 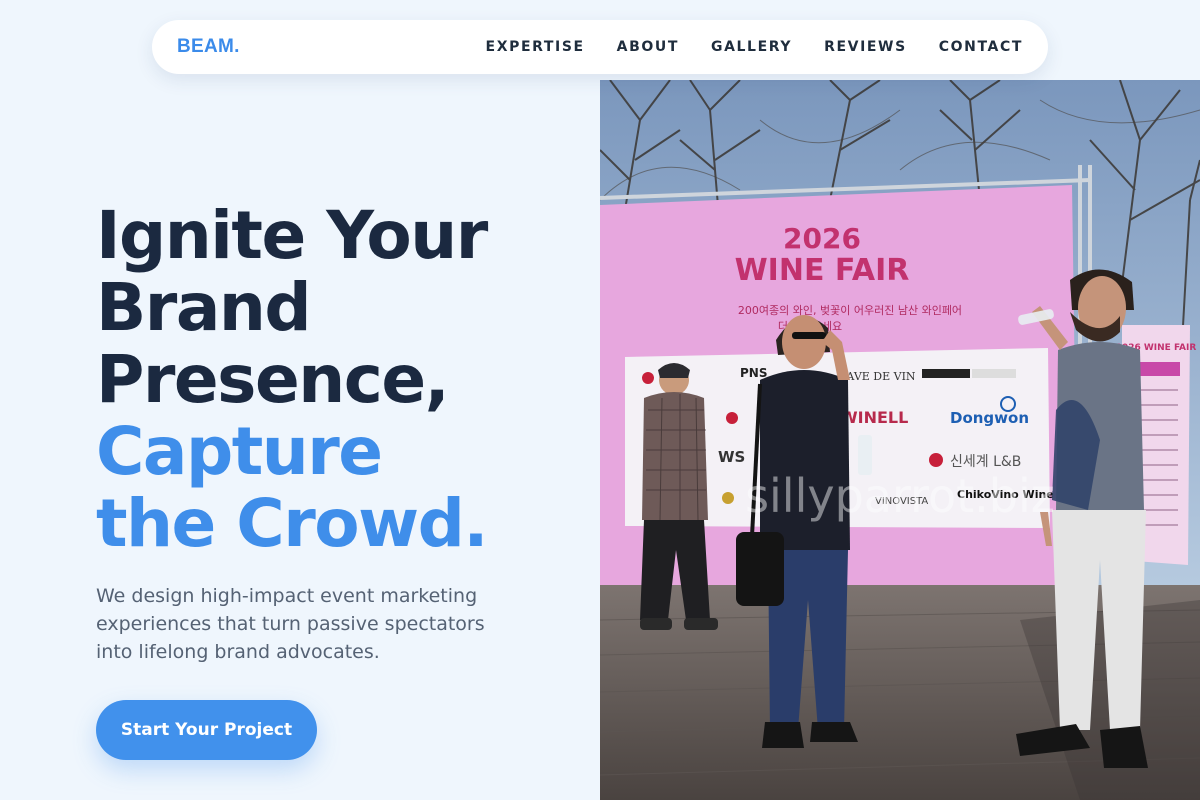 I want to click on sponsor-logo: 신세계 L&B, so click(x=985, y=462).